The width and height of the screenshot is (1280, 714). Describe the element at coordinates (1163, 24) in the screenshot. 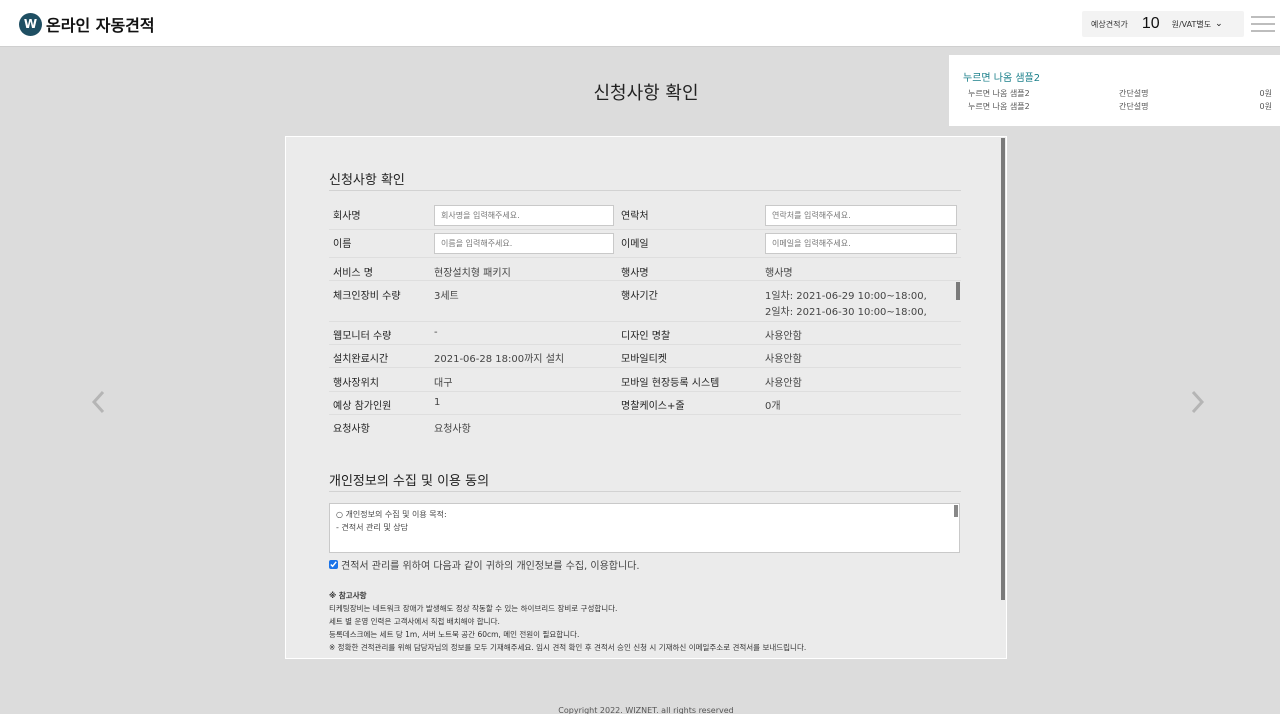

I see `estimate-summary: 예상견적가 10 원/VAT별도 ⌄` at that location.